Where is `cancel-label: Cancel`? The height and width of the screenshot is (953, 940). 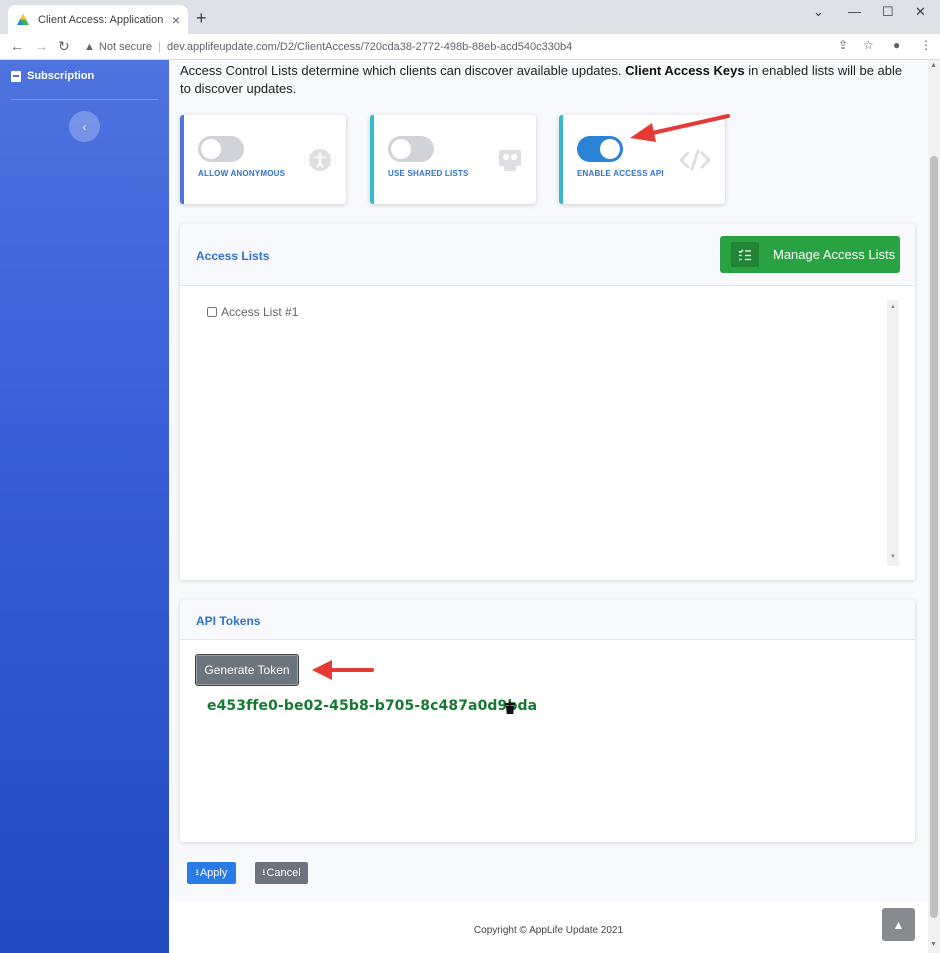 cancel-label: Cancel is located at coordinates (283, 873).